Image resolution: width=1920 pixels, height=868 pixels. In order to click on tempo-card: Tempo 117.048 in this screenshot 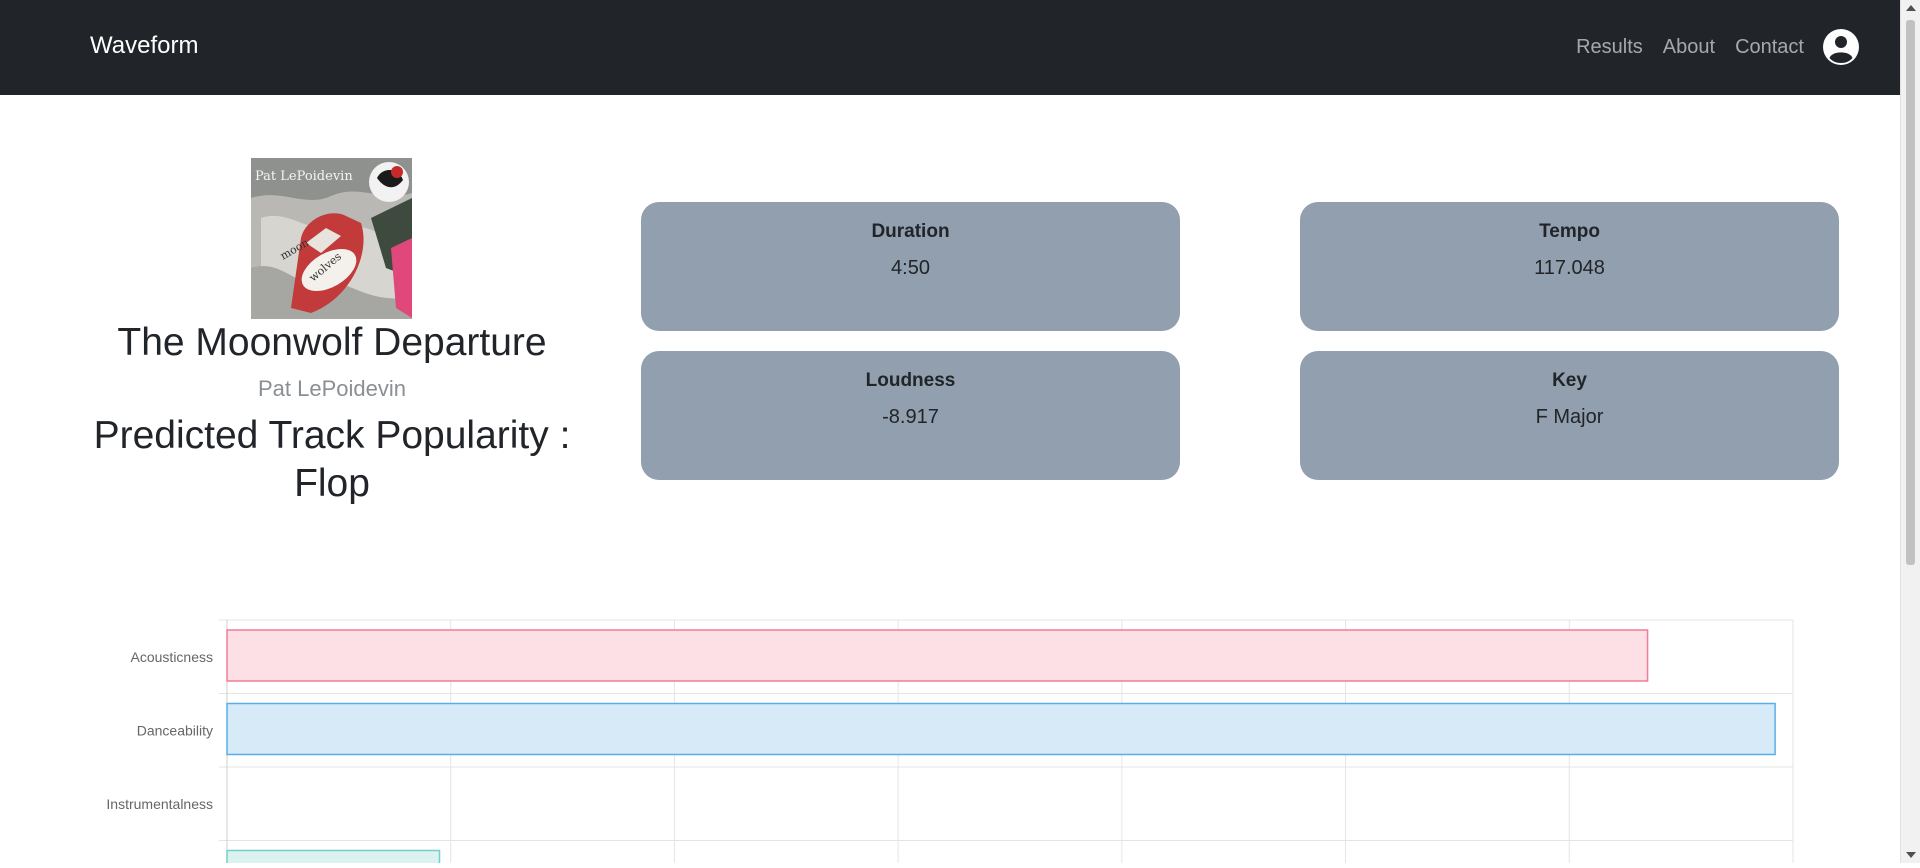, I will do `click(1569, 266)`.